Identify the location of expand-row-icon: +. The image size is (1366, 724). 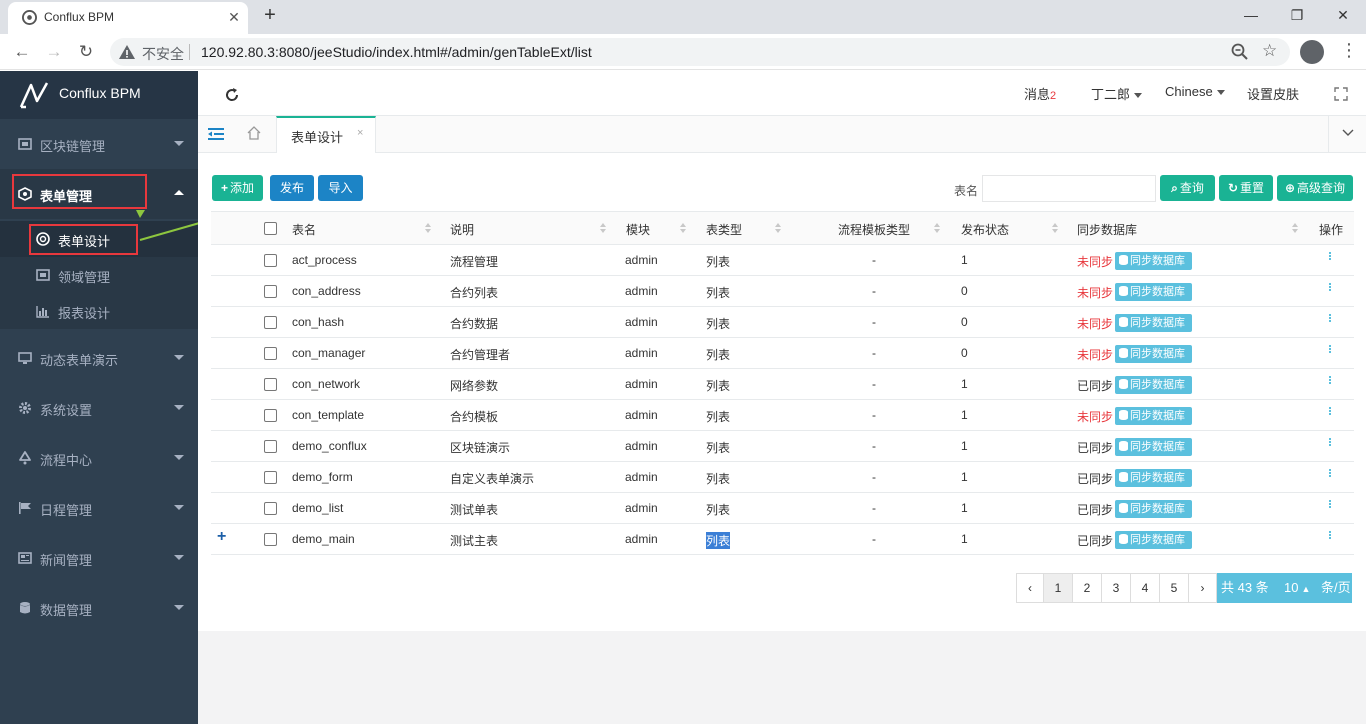
(221, 537).